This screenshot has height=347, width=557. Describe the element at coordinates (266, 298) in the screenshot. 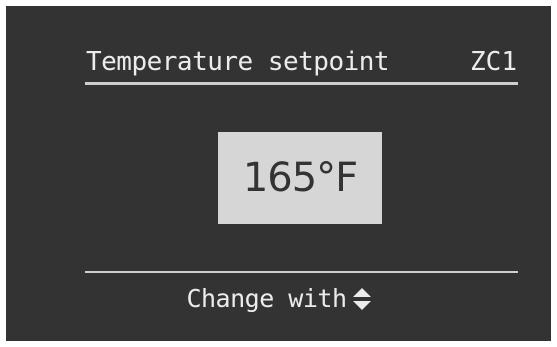

I see `change-hint-label: Change with` at that location.